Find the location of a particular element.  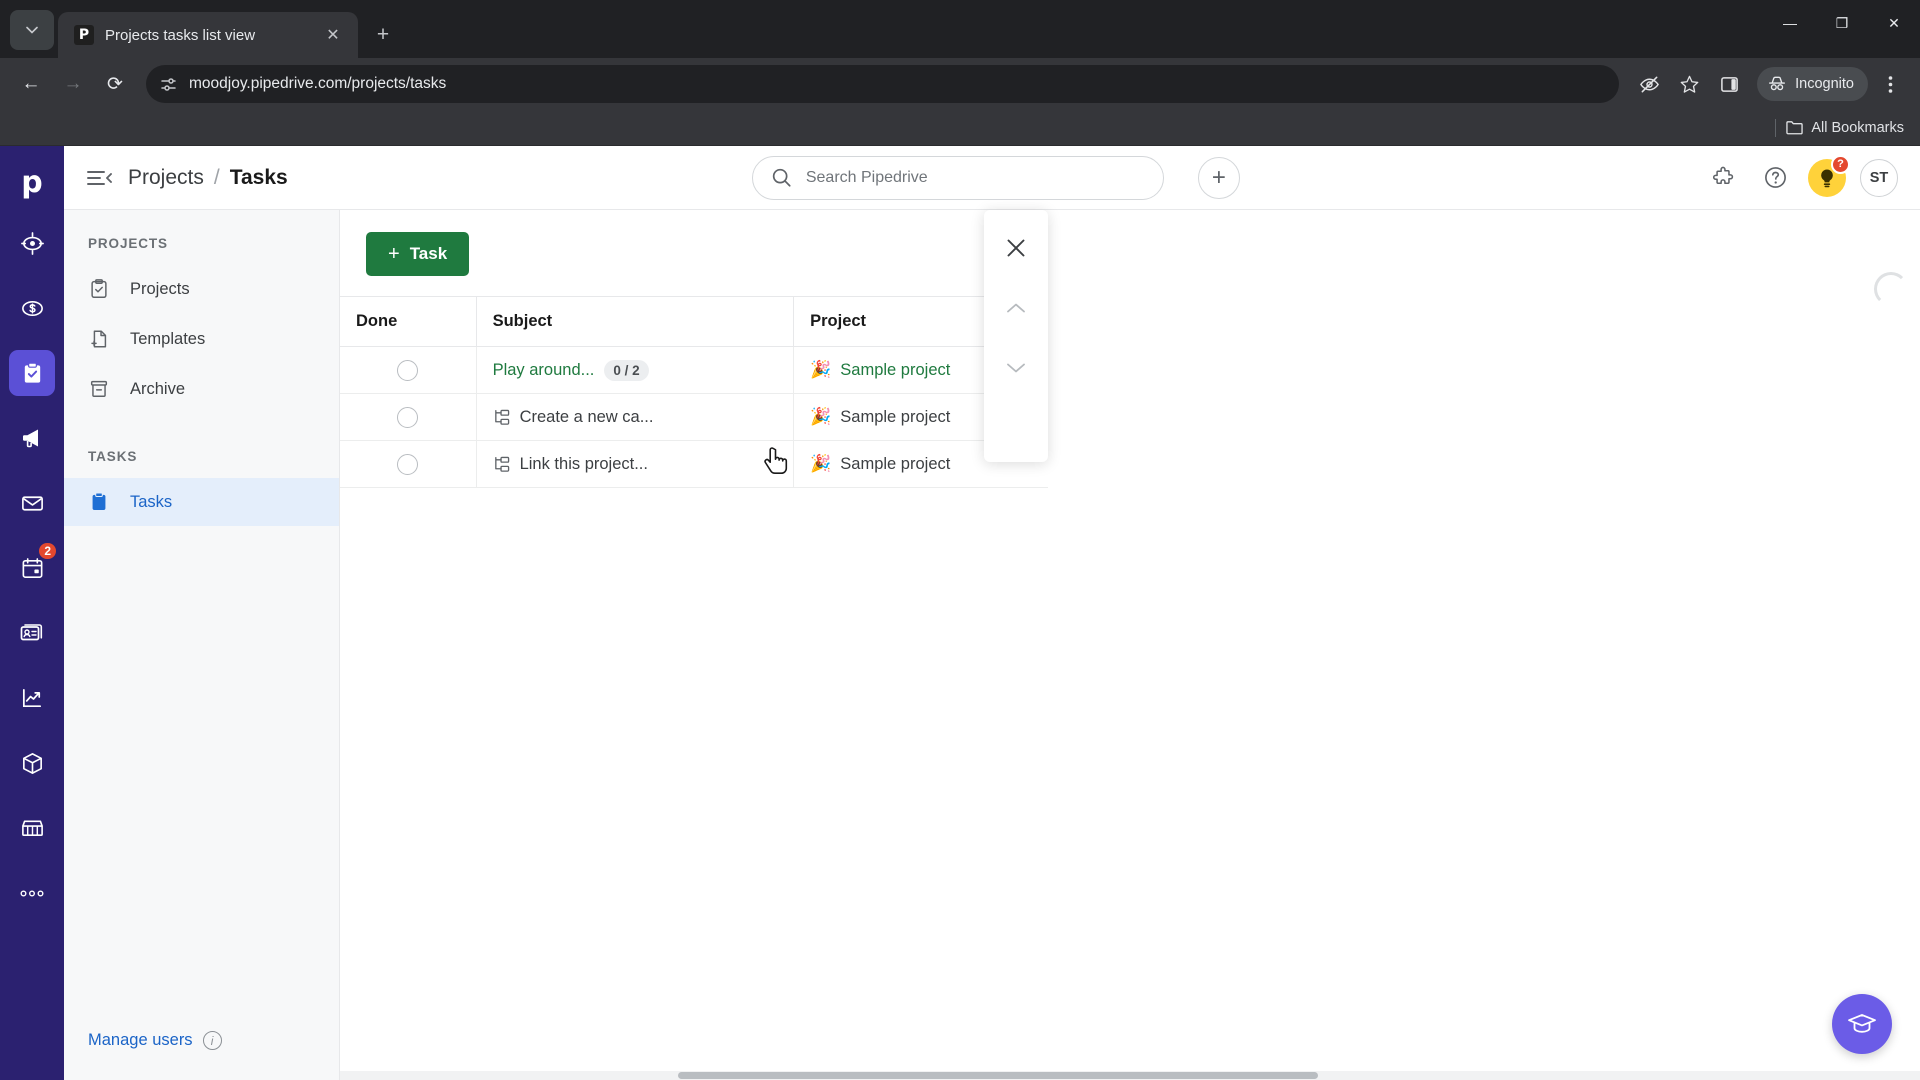

sidebar-item-projects: Projects is located at coordinates (201, 289).